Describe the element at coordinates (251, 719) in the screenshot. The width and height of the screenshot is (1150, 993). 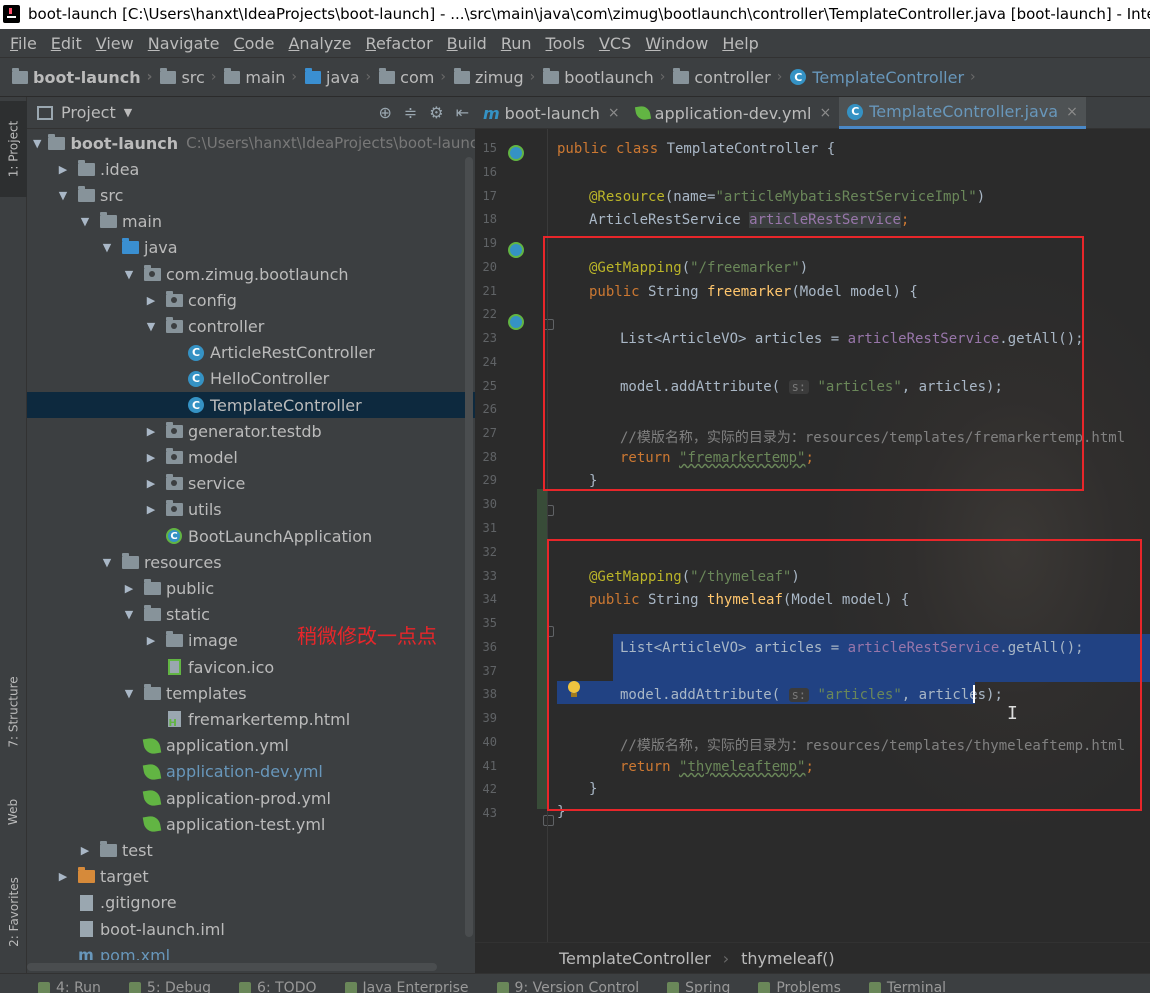
I see `tree-item-fremarkertemp-html: ▶fremarkertemp.html` at that location.